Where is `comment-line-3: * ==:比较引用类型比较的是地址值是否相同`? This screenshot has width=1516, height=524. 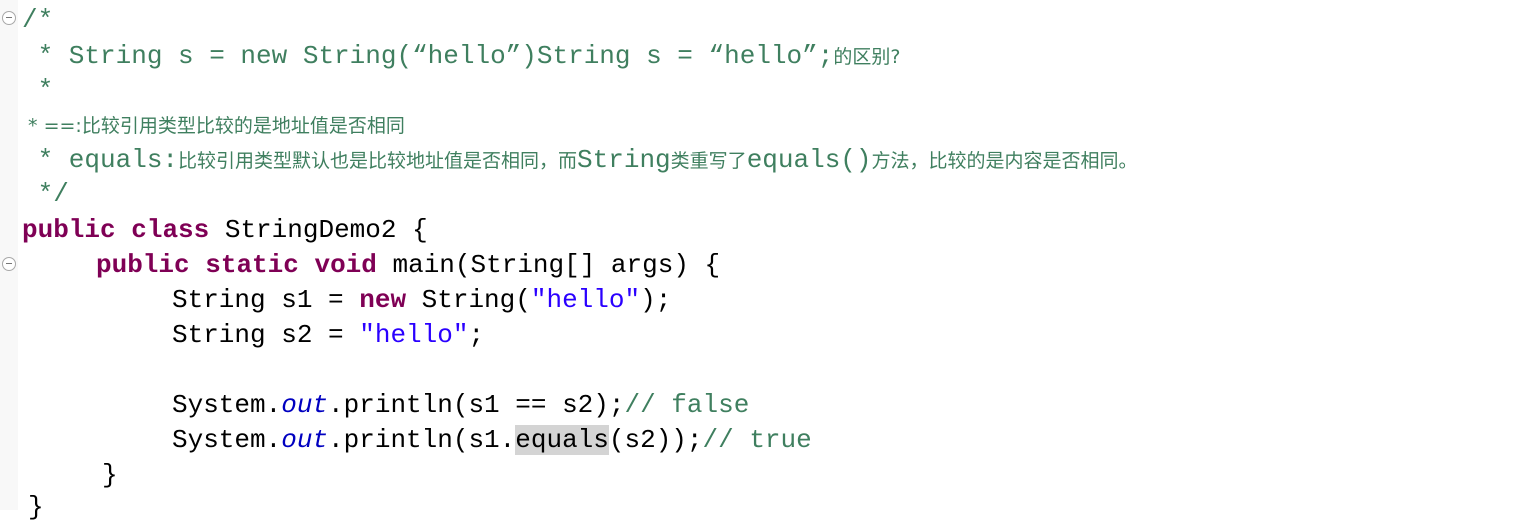
comment-line-3: * ==:比较引用类型比较的是地址值是否相同 is located at coordinates (213, 126).